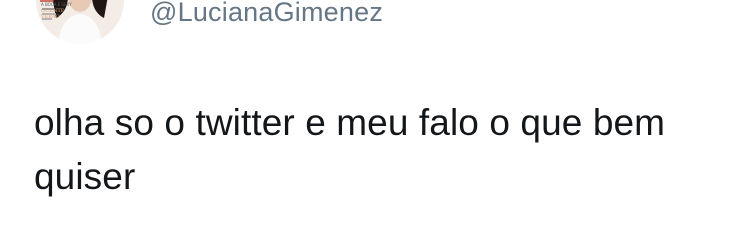  I want to click on magazine-text-1: A BOCA É SEXY, so click(56, 4).